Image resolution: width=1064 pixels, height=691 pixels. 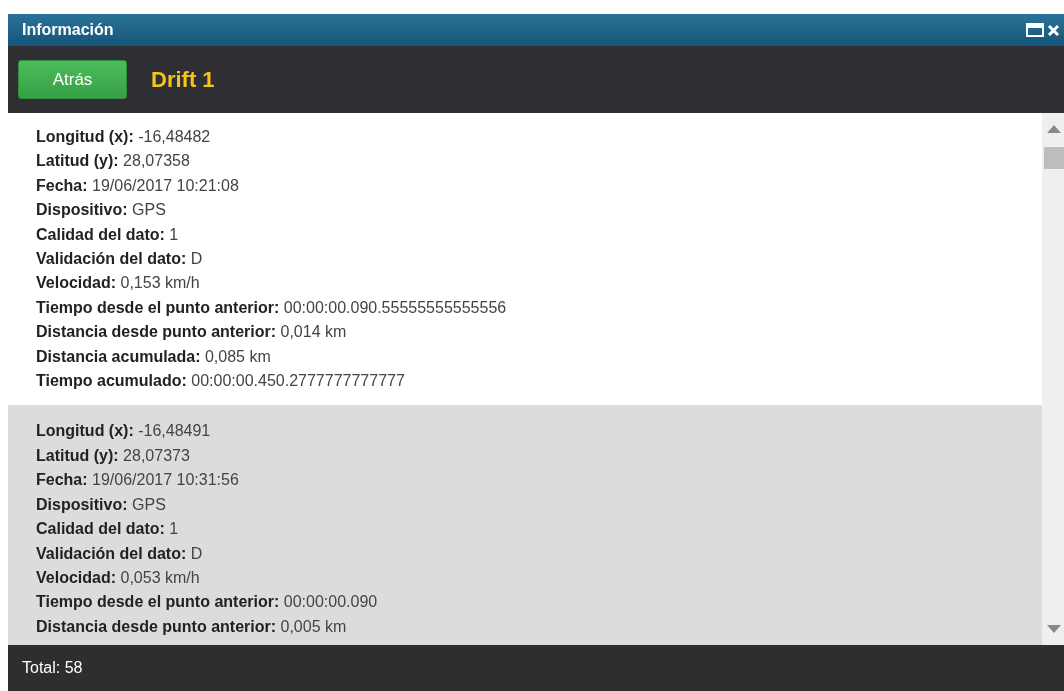 What do you see at coordinates (221, 381) in the screenshot?
I see `field-line: Tiempo acumulado: 00:00:00.450.2777777777777` at bounding box center [221, 381].